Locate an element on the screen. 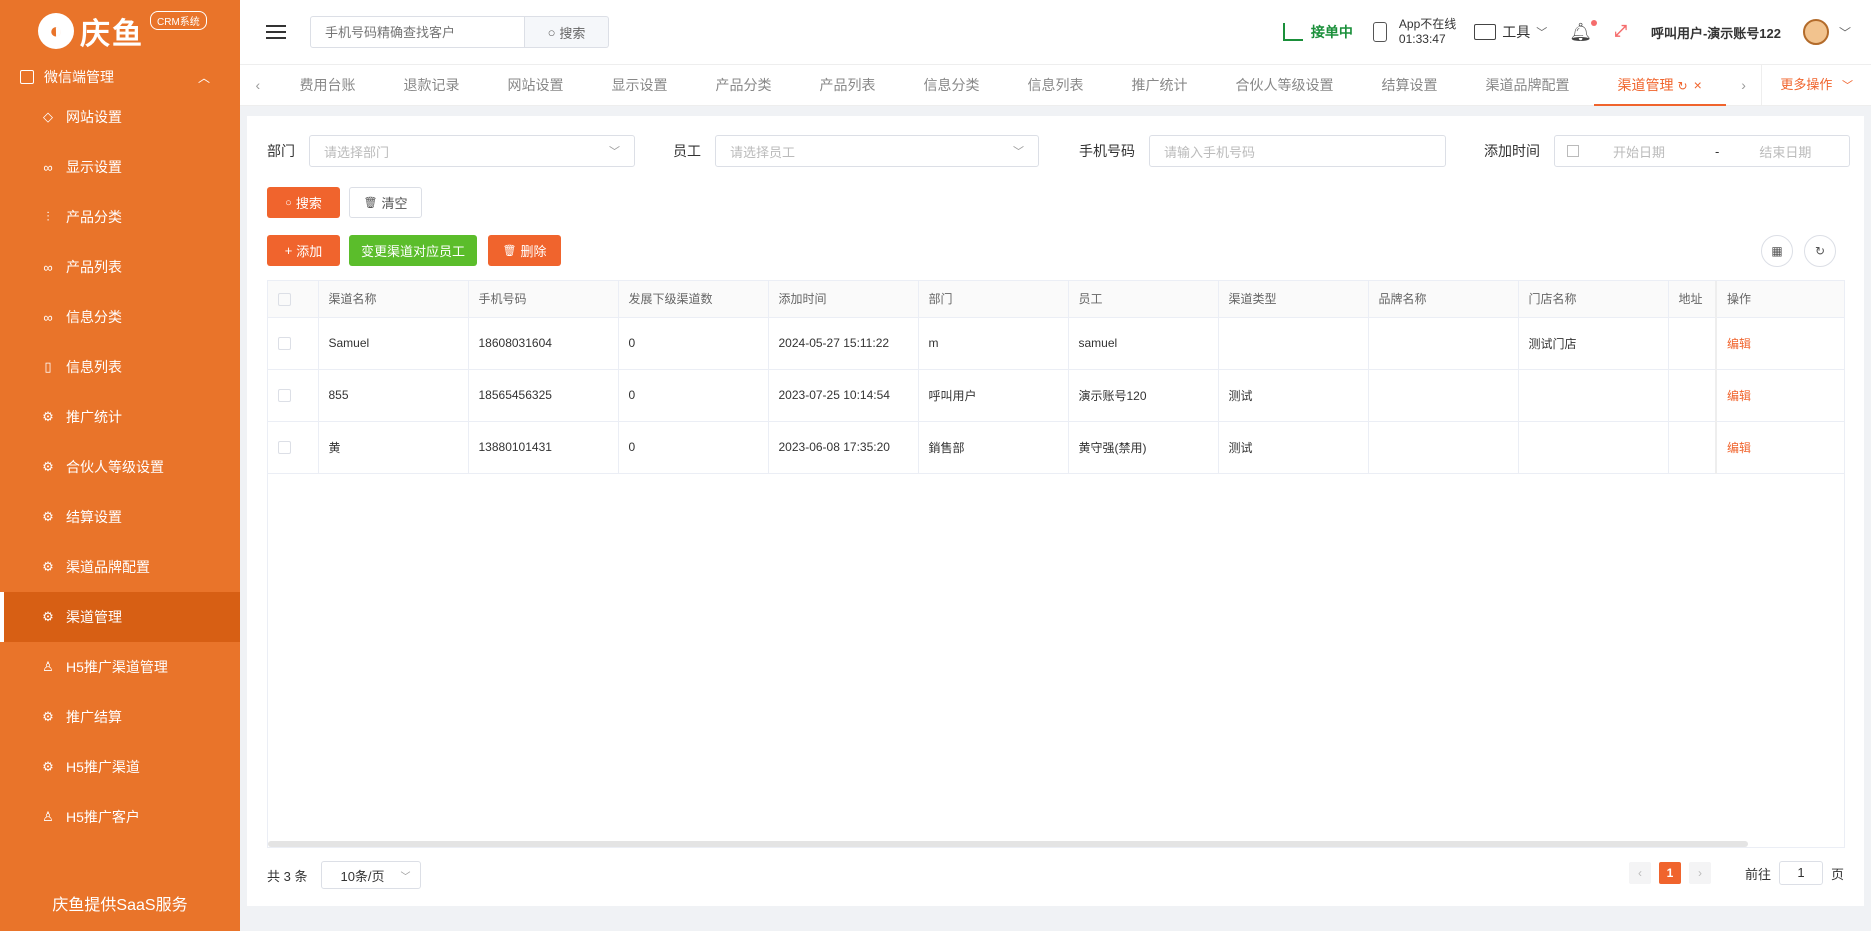 The image size is (1871, 931). logo-text: 庆鱼 is located at coordinates (112, 34).